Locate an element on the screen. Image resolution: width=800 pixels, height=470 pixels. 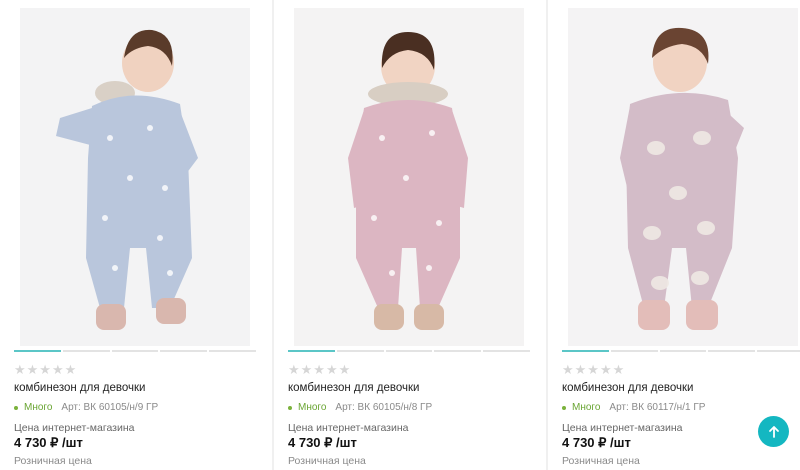
stock-info: Много Арт: ВК 60117/н/1 ГР is located at coordinates (633, 407).